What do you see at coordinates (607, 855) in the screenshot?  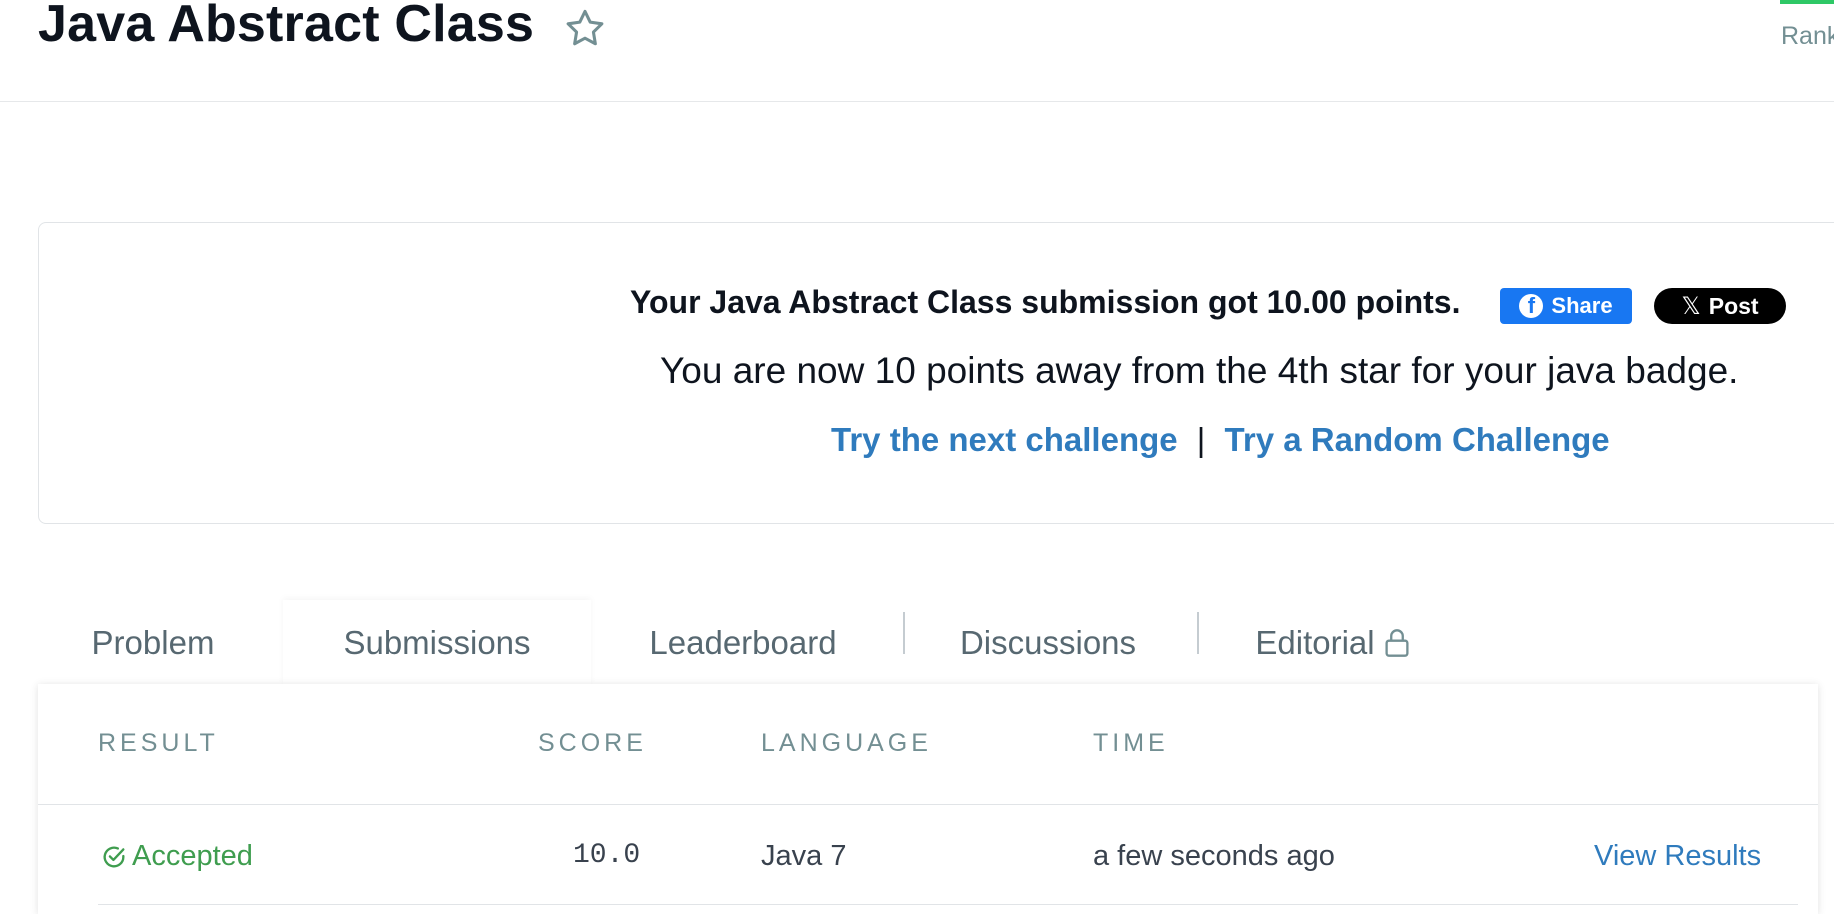 I see `score-value: 10.0` at bounding box center [607, 855].